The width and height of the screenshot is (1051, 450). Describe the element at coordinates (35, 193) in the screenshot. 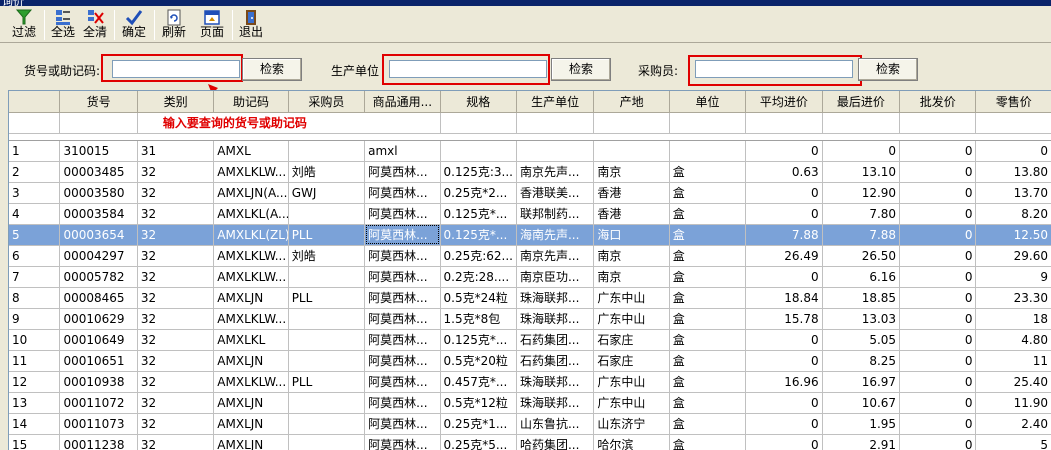

I see `cell-row-index: 3` at that location.